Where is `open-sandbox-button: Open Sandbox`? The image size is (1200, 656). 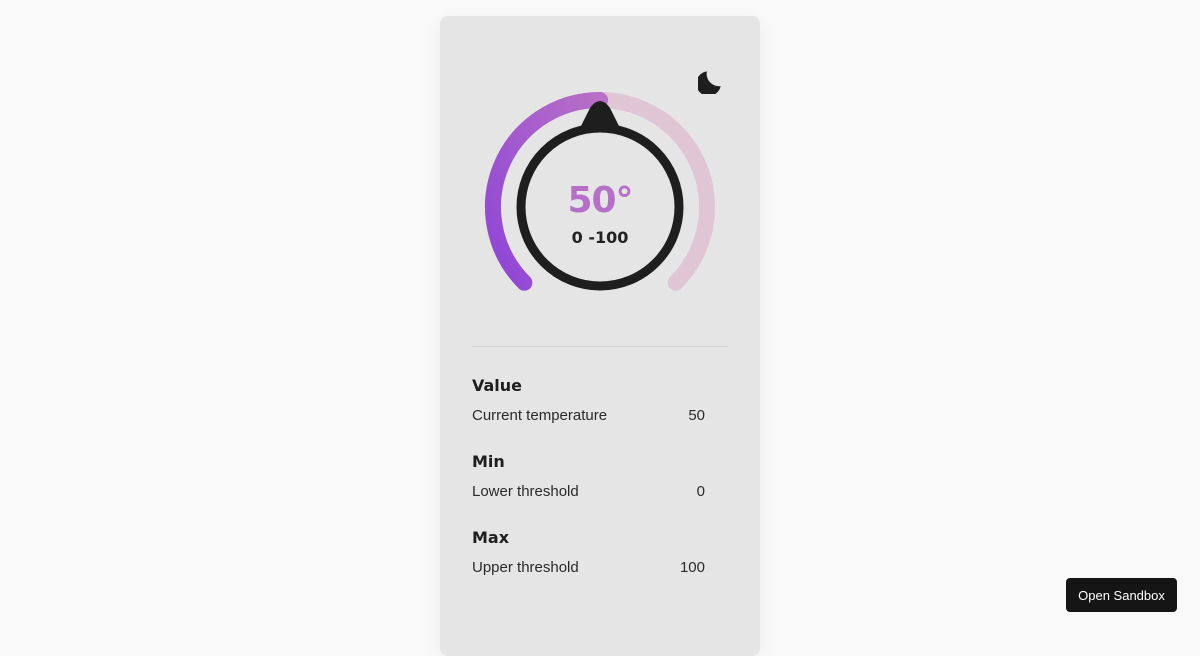
open-sandbox-button: Open Sandbox is located at coordinates (1121, 595).